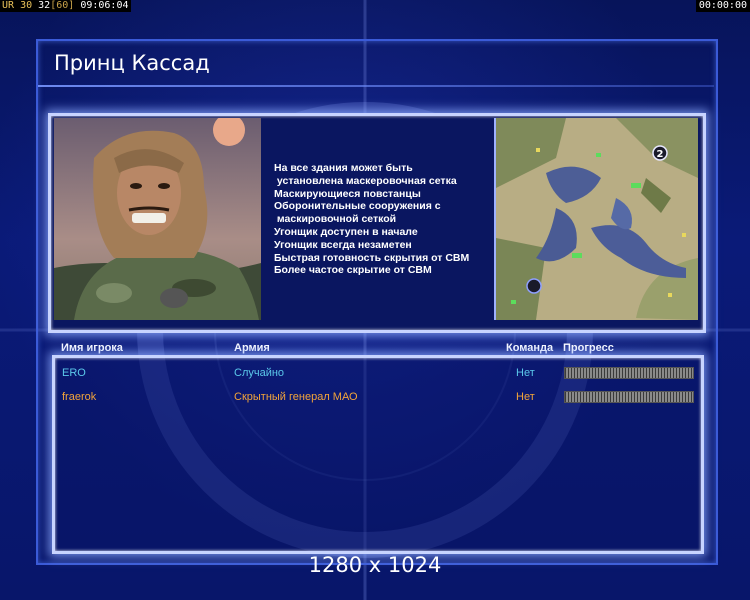 The height and width of the screenshot is (600, 750). Describe the element at coordinates (79, 397) in the screenshot. I see `player-name: fraerok` at that location.